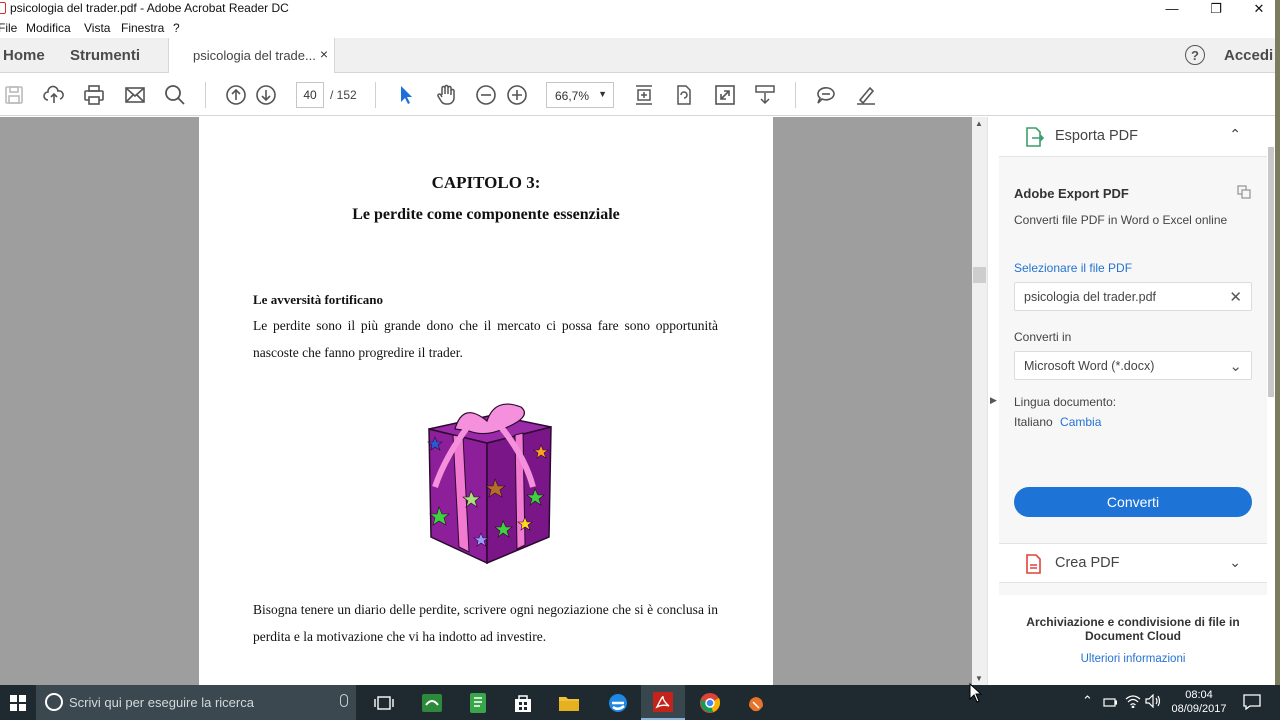  Describe the element at coordinates (406, 95) in the screenshot. I see `select-tool-icon` at that location.